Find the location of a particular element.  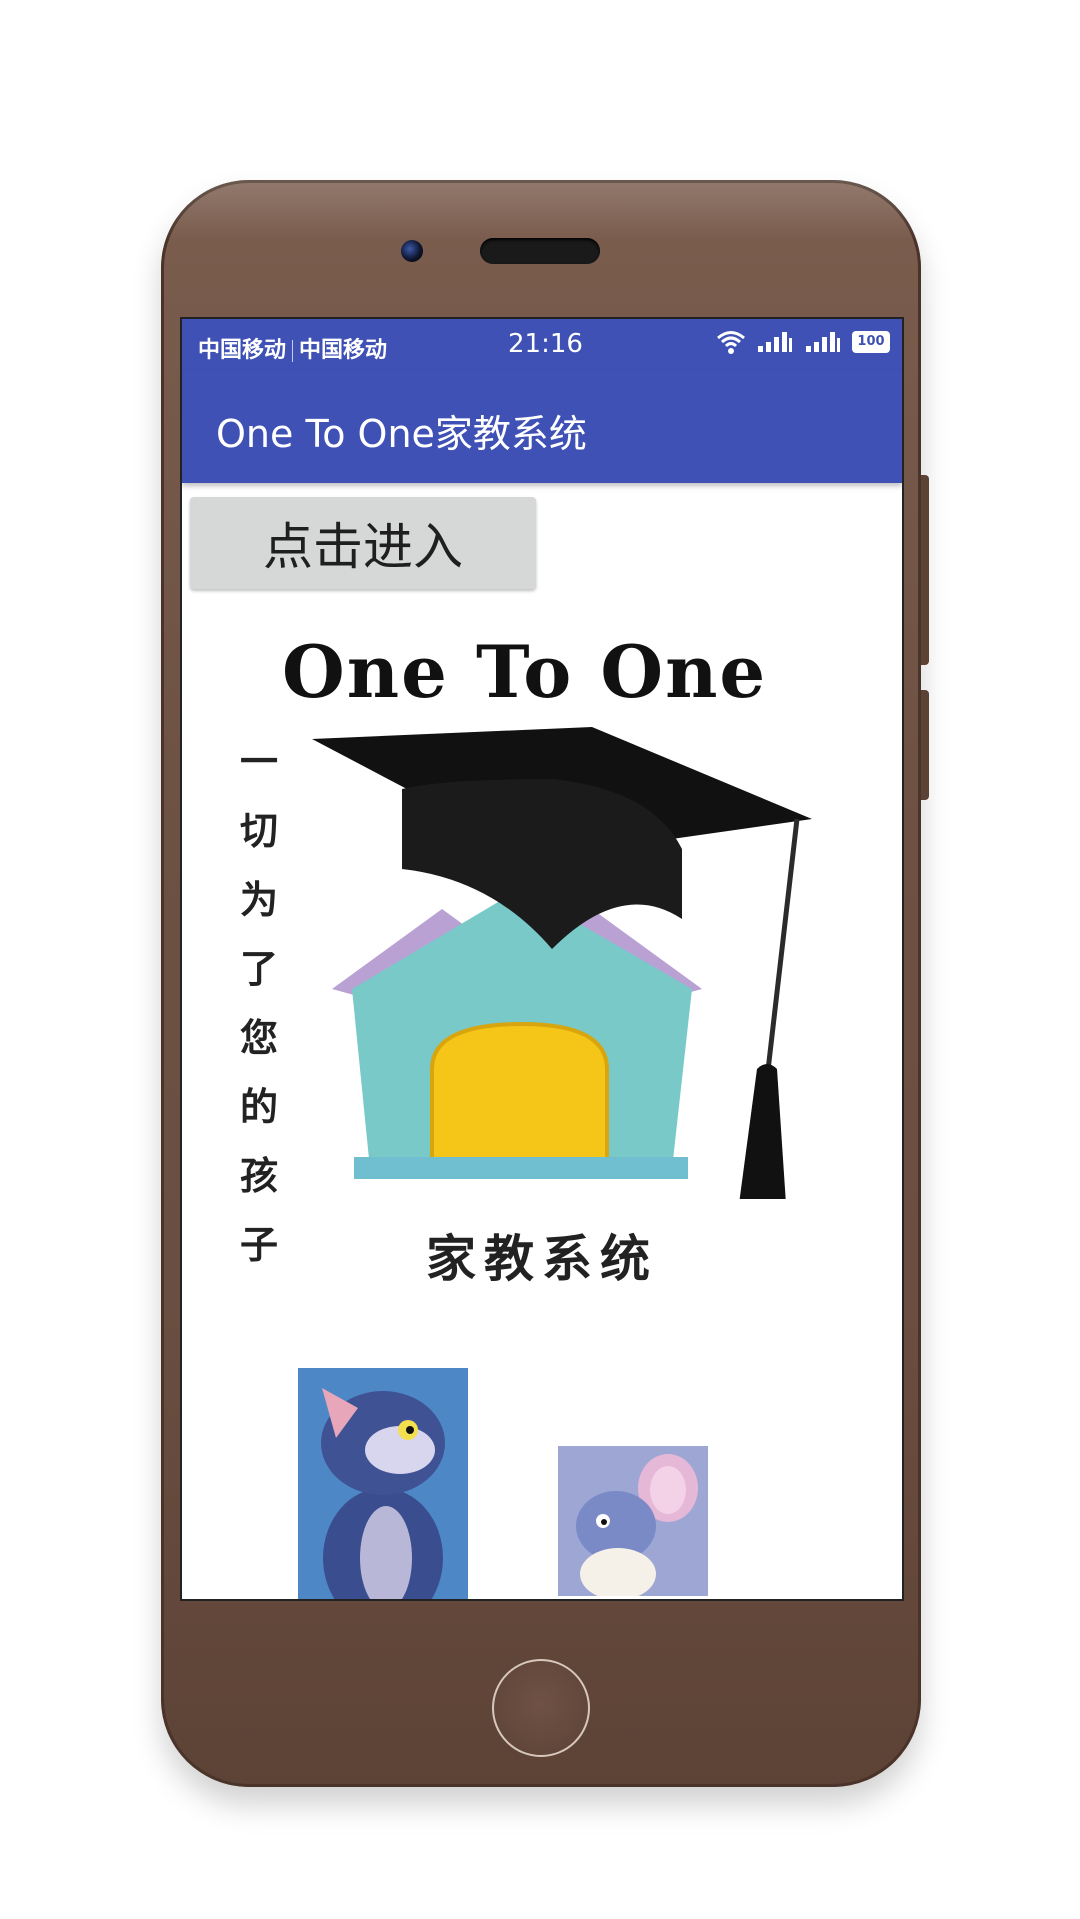

house-icon is located at coordinates (517, 1034).